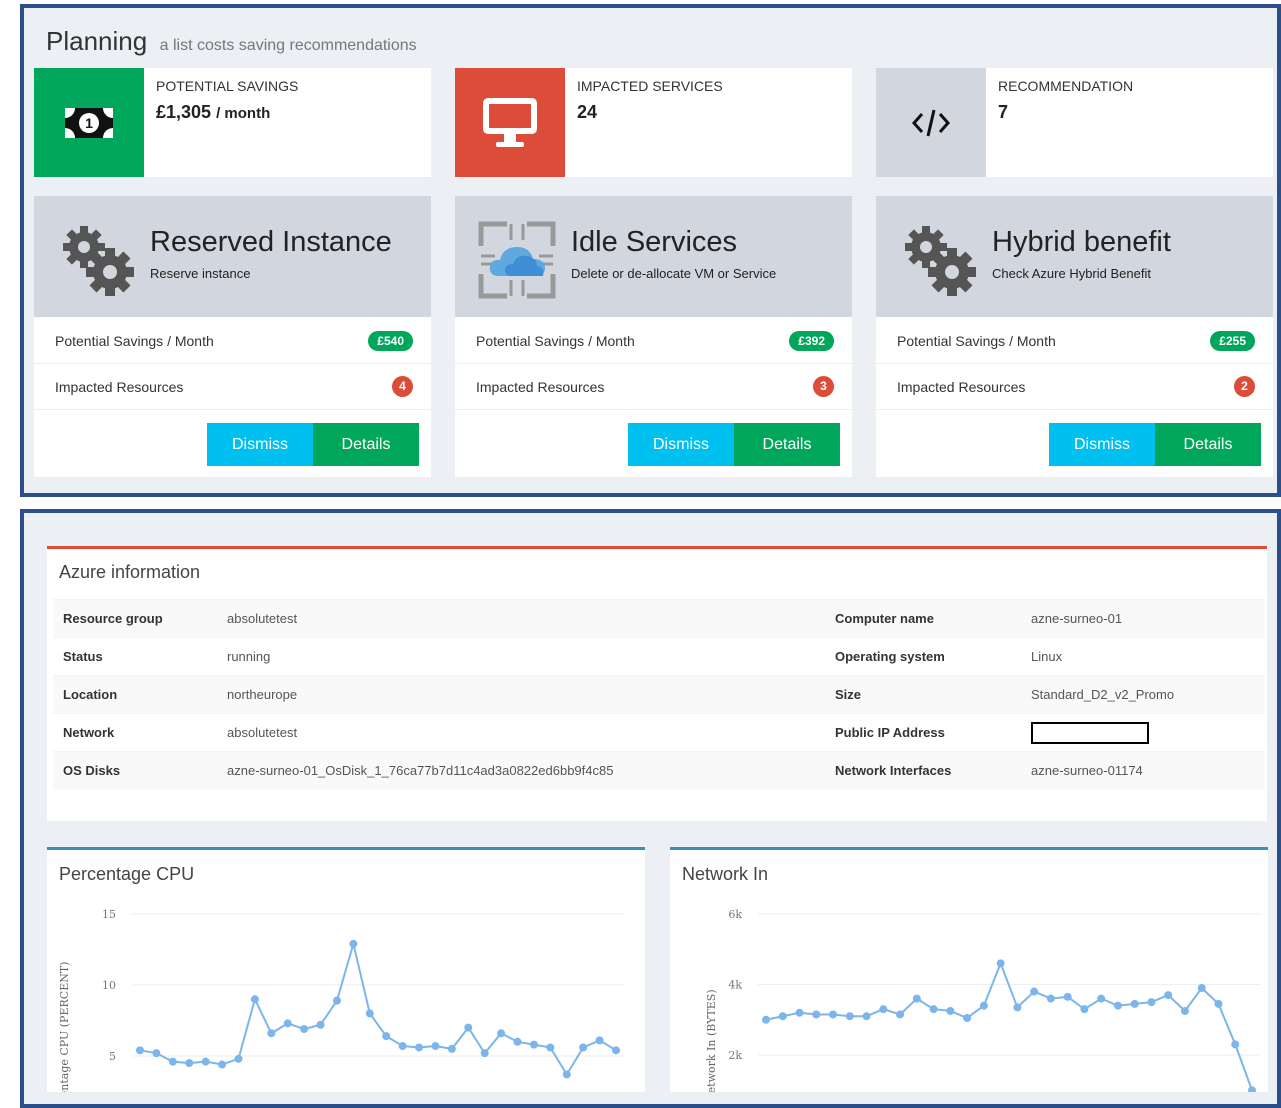 The width and height of the screenshot is (1281, 1108). I want to click on stat-value: 7, so click(1003, 112).